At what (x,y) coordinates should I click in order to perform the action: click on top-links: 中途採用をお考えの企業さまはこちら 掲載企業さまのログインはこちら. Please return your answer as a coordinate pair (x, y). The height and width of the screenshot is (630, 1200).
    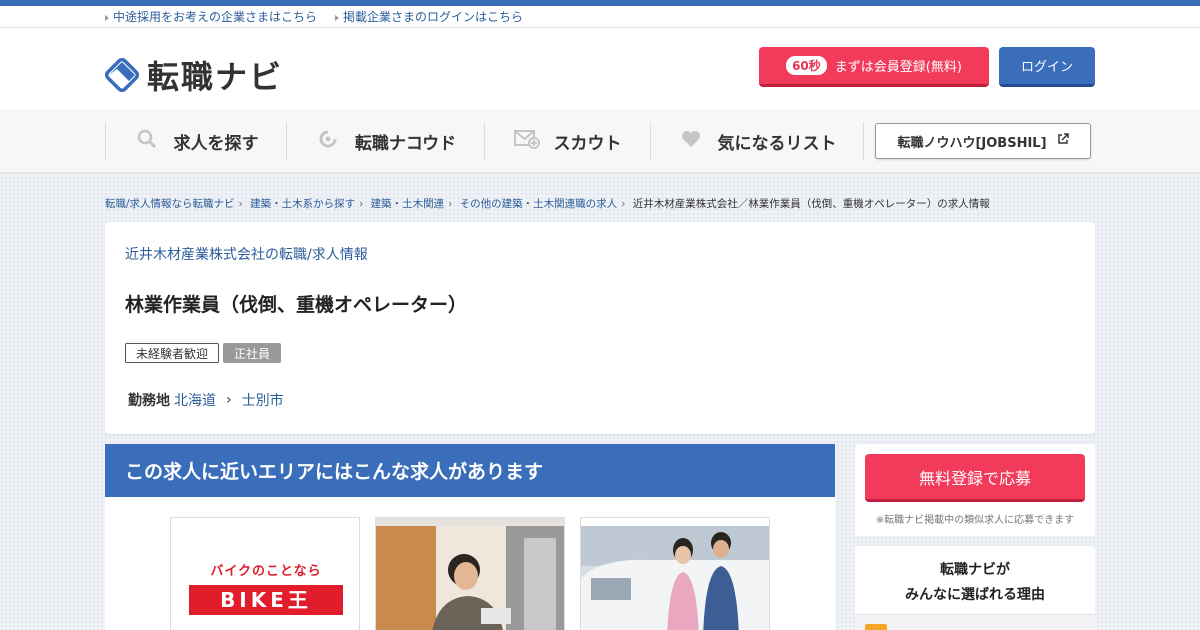
    Looking at the image, I should click on (600, 17).